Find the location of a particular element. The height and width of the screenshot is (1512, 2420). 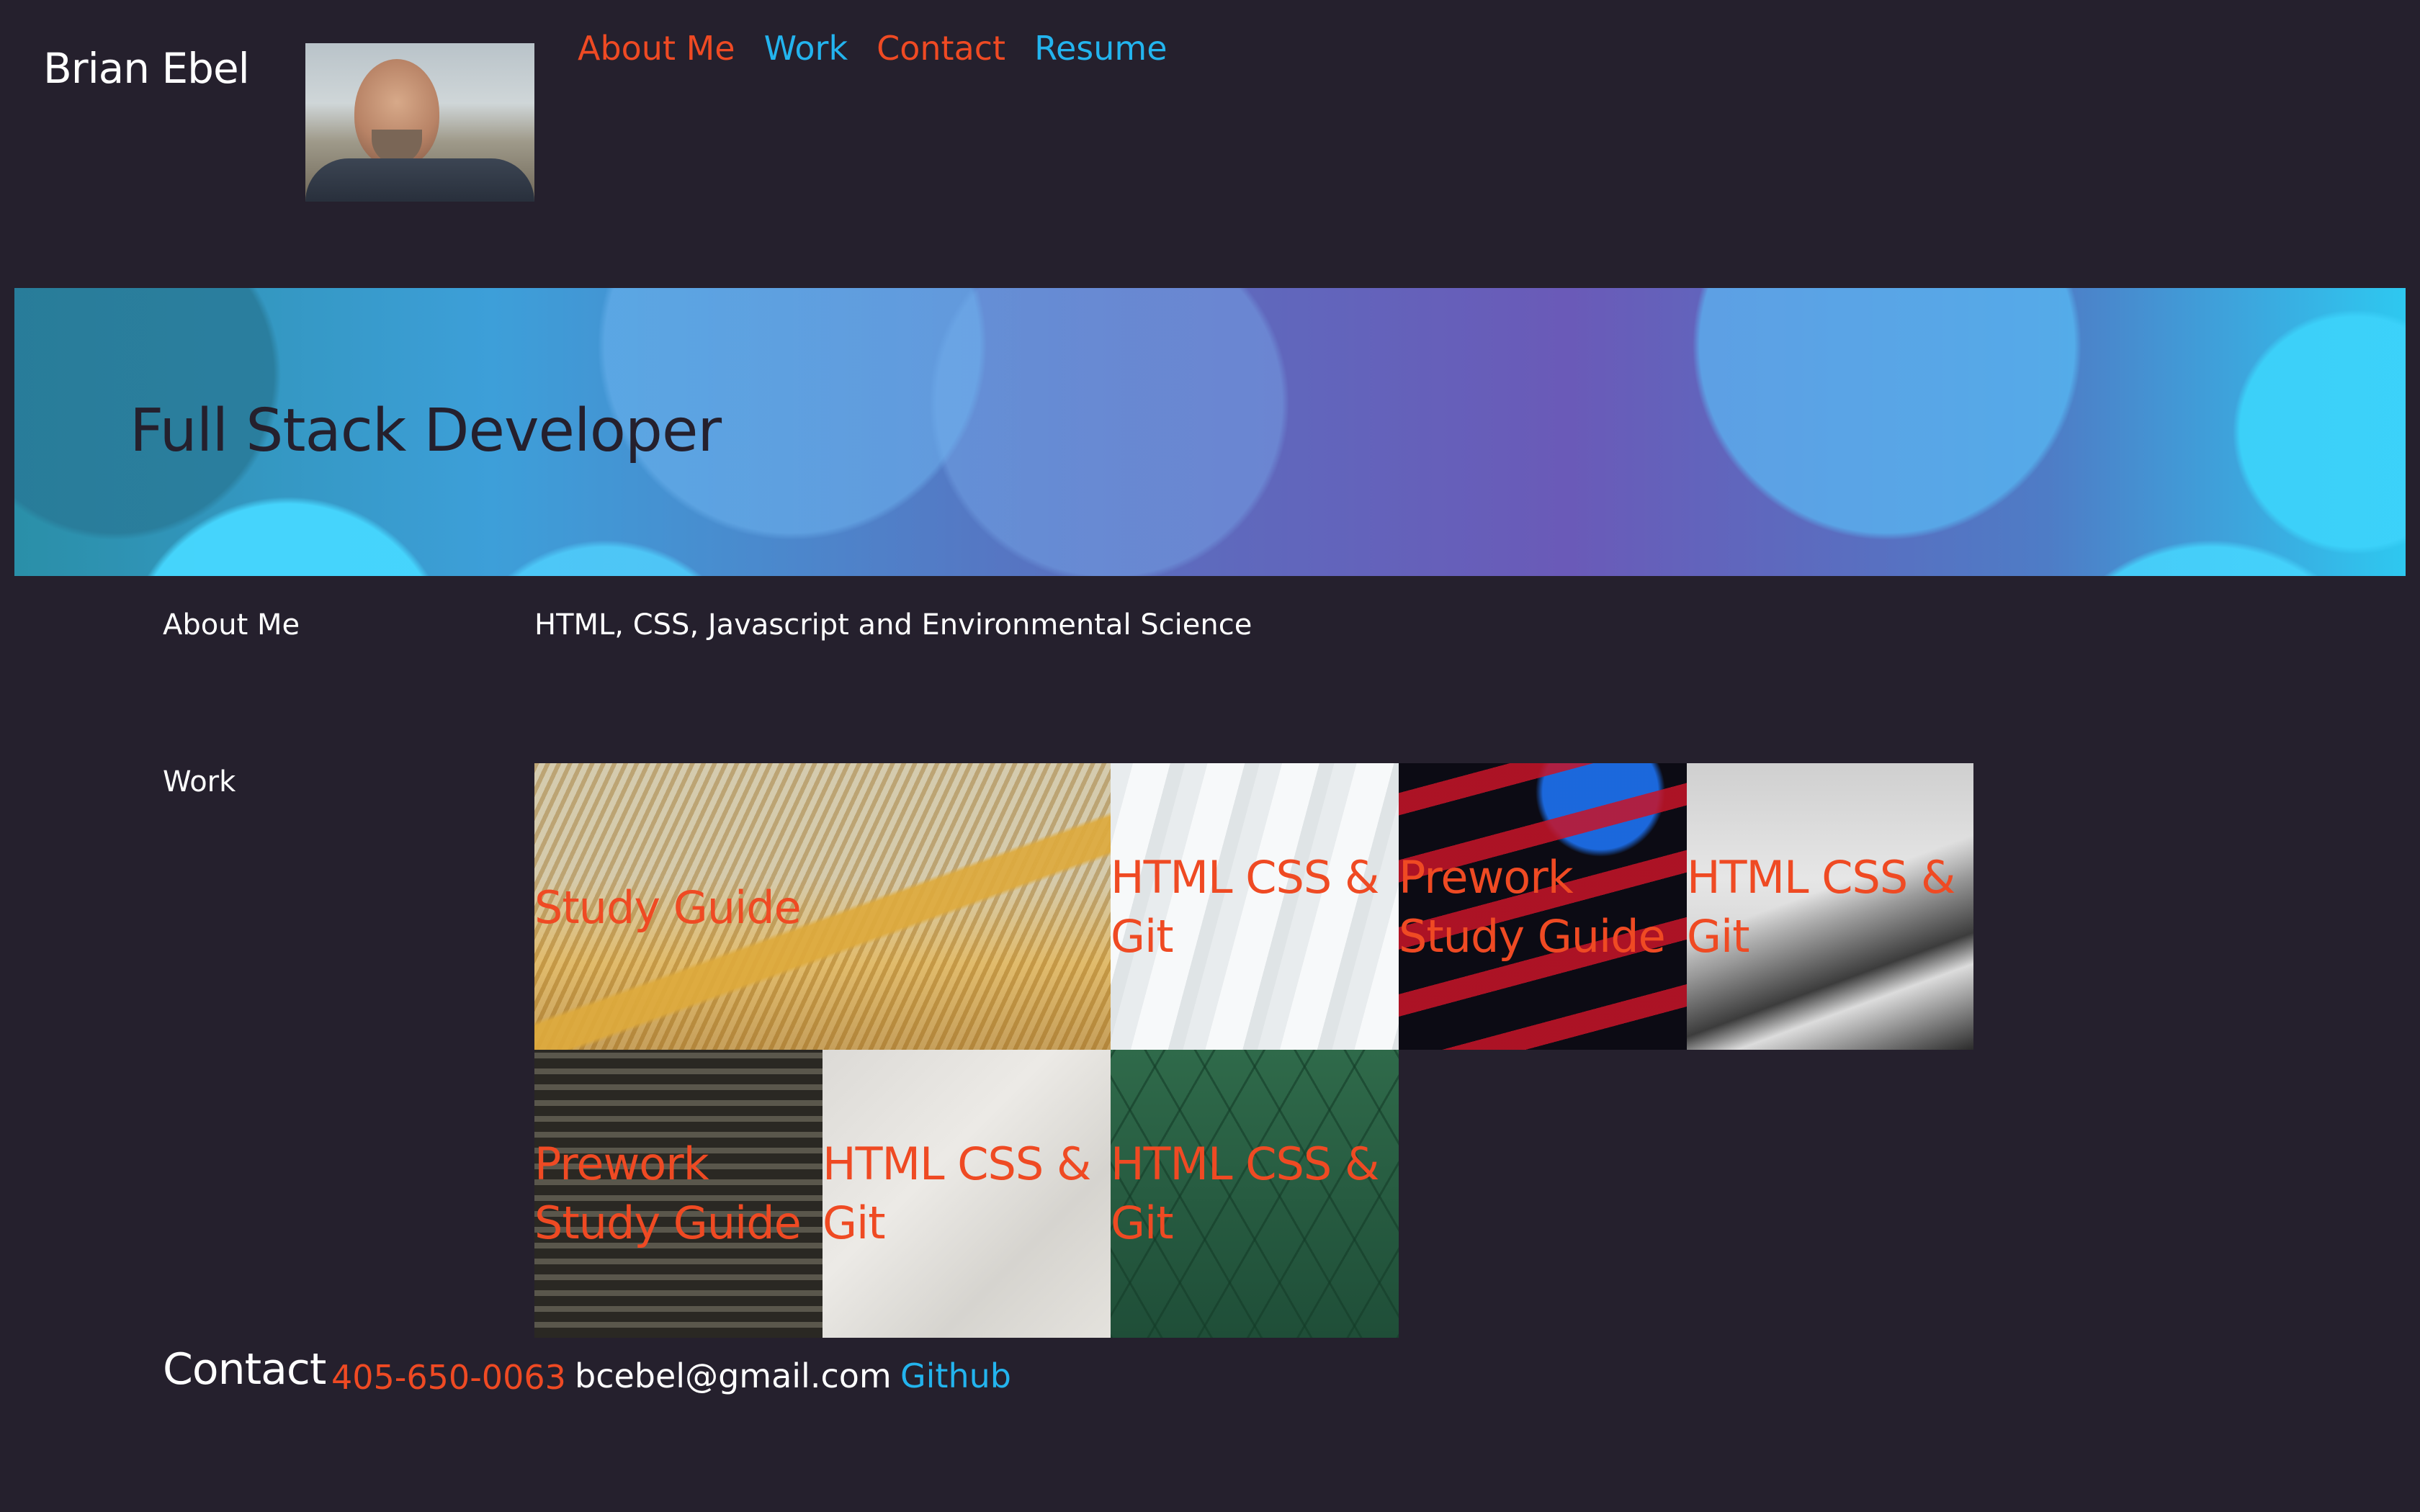

hero-title: Full Stack Developer is located at coordinates (426, 431).